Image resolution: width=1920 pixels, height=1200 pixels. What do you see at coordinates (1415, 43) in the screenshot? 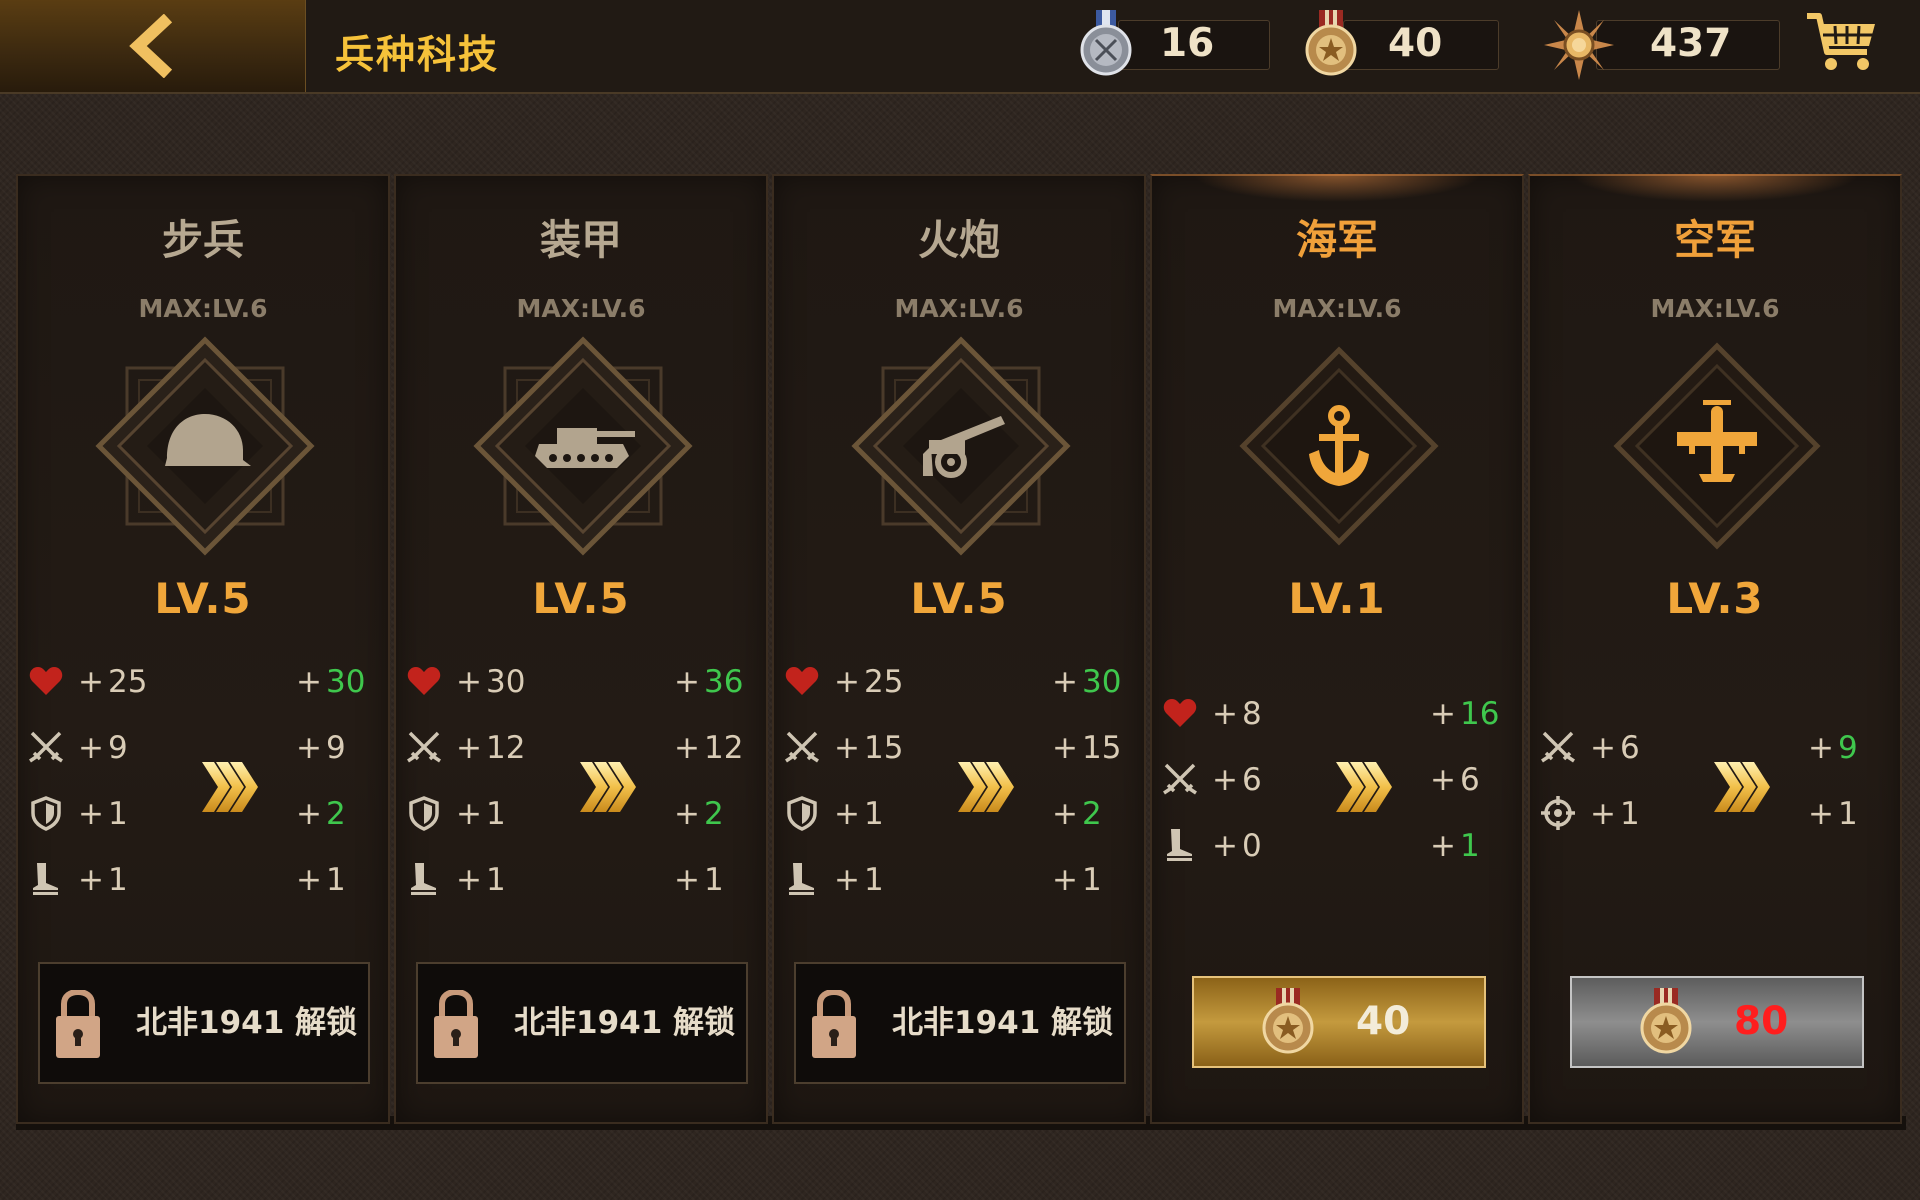
I see `bronze-medal-value: 40` at bounding box center [1415, 43].